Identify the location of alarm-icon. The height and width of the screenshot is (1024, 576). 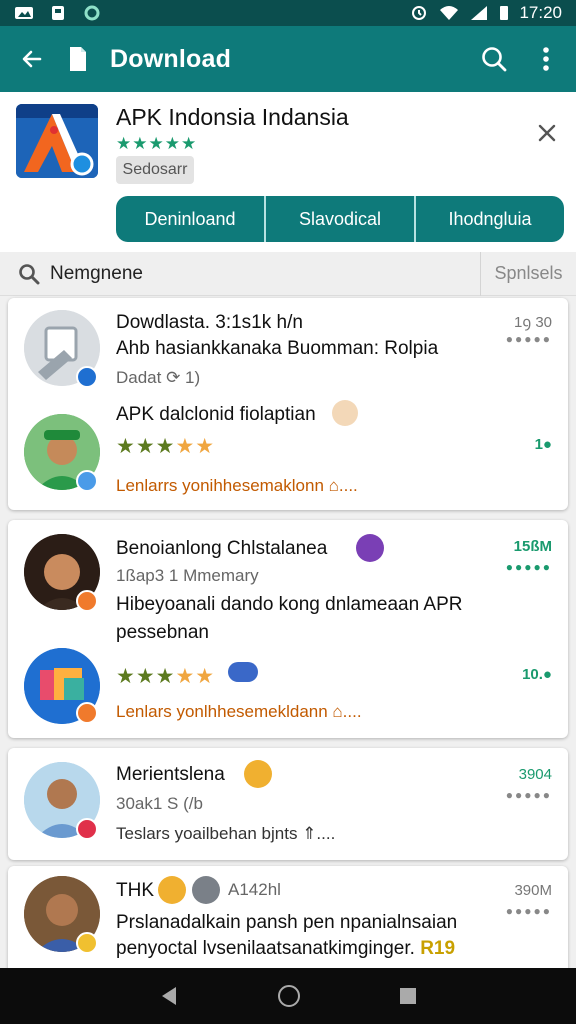
(419, 13).